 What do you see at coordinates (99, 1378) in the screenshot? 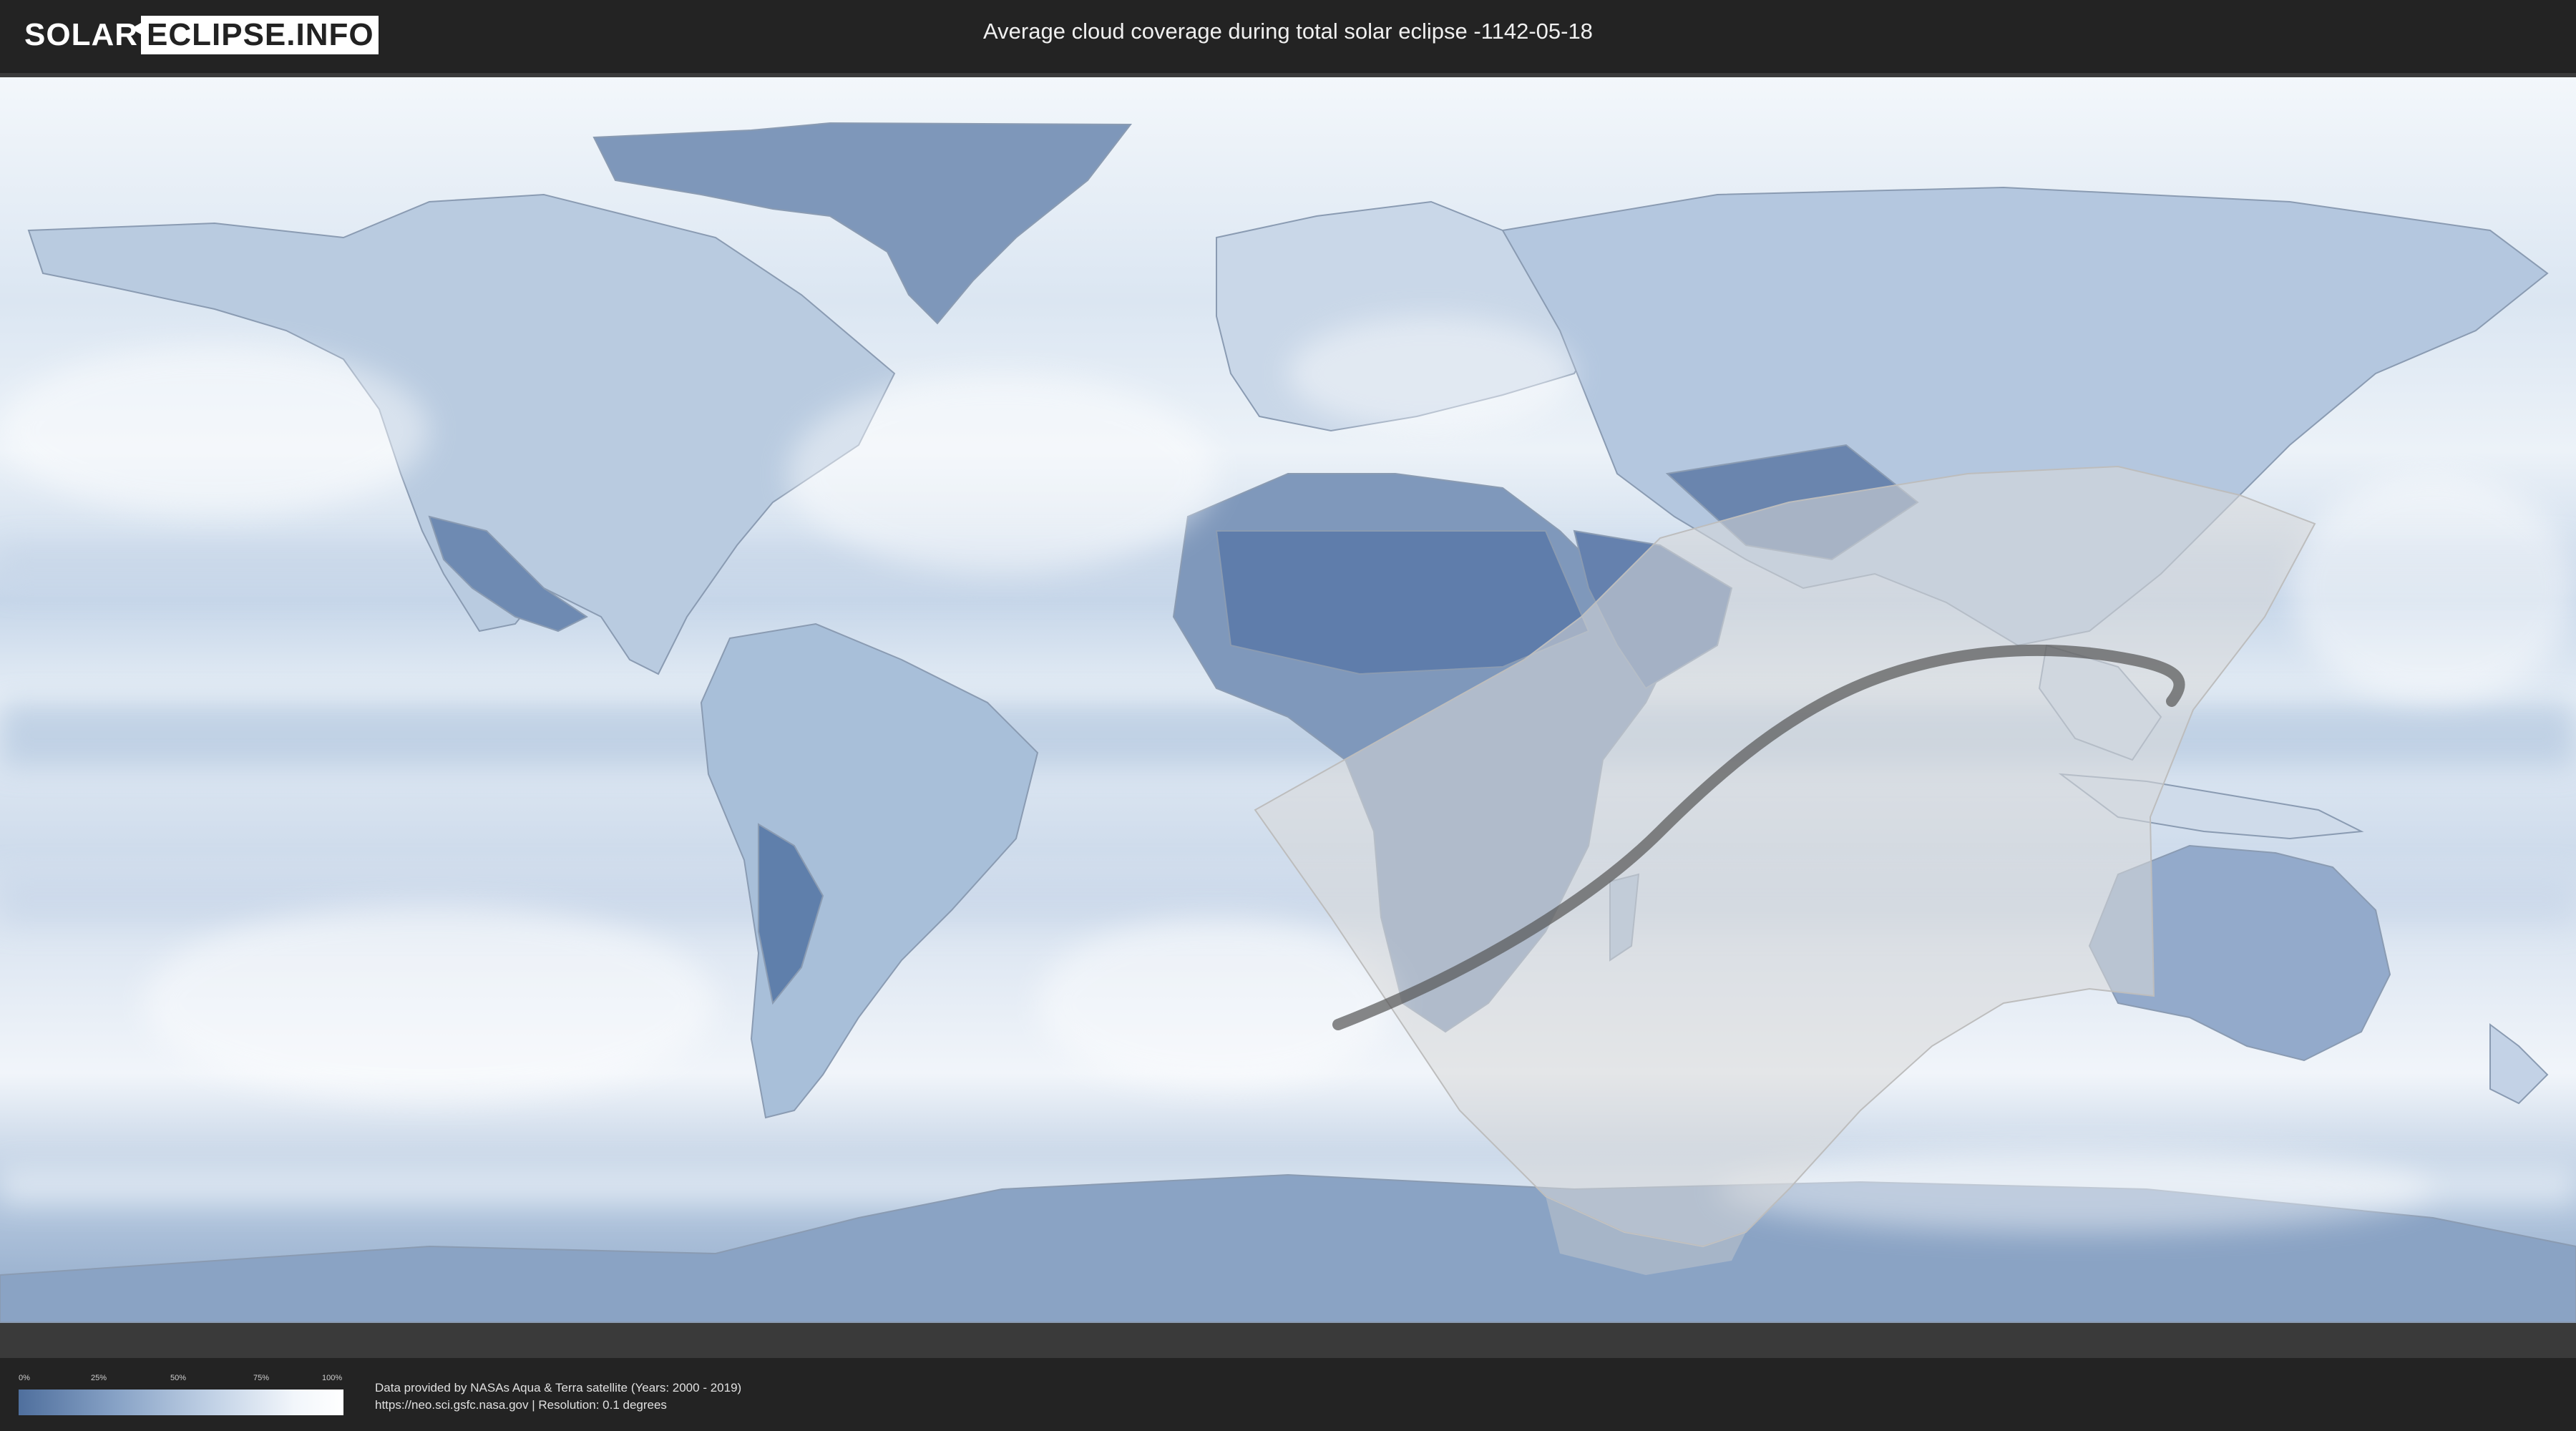
I see `legend-tick-25: 25%` at bounding box center [99, 1378].